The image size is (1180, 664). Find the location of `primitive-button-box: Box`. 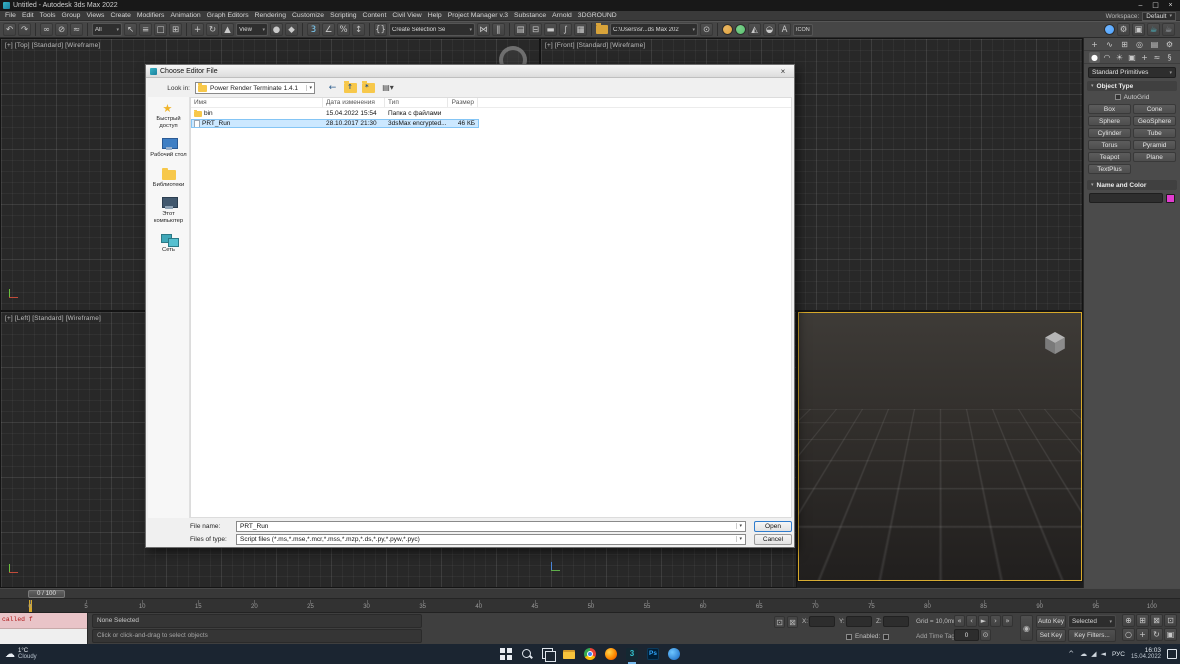

primitive-button-box: Box is located at coordinates (1109, 109).